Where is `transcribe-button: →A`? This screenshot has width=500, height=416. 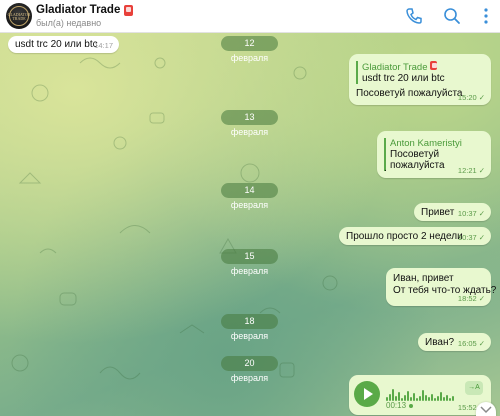 transcribe-button: →A is located at coordinates (474, 388).